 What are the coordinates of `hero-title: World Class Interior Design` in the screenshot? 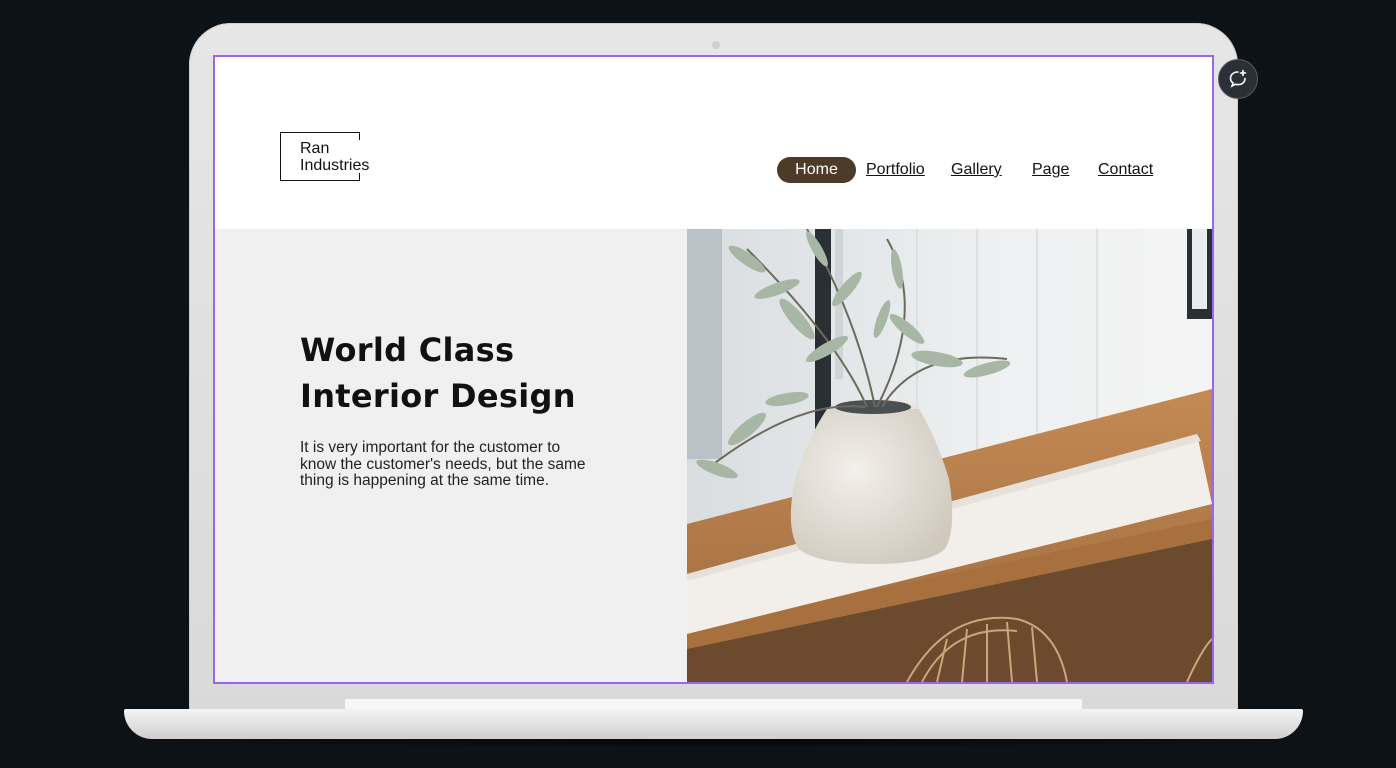 It's located at (465, 373).